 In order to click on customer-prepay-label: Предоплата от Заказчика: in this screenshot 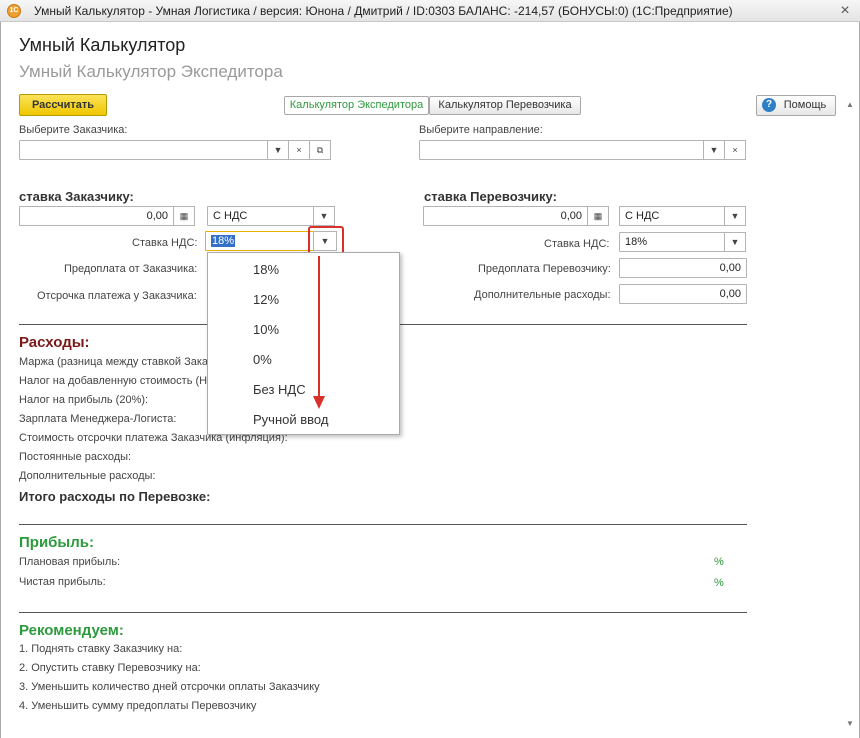, I will do `click(131, 269)`.